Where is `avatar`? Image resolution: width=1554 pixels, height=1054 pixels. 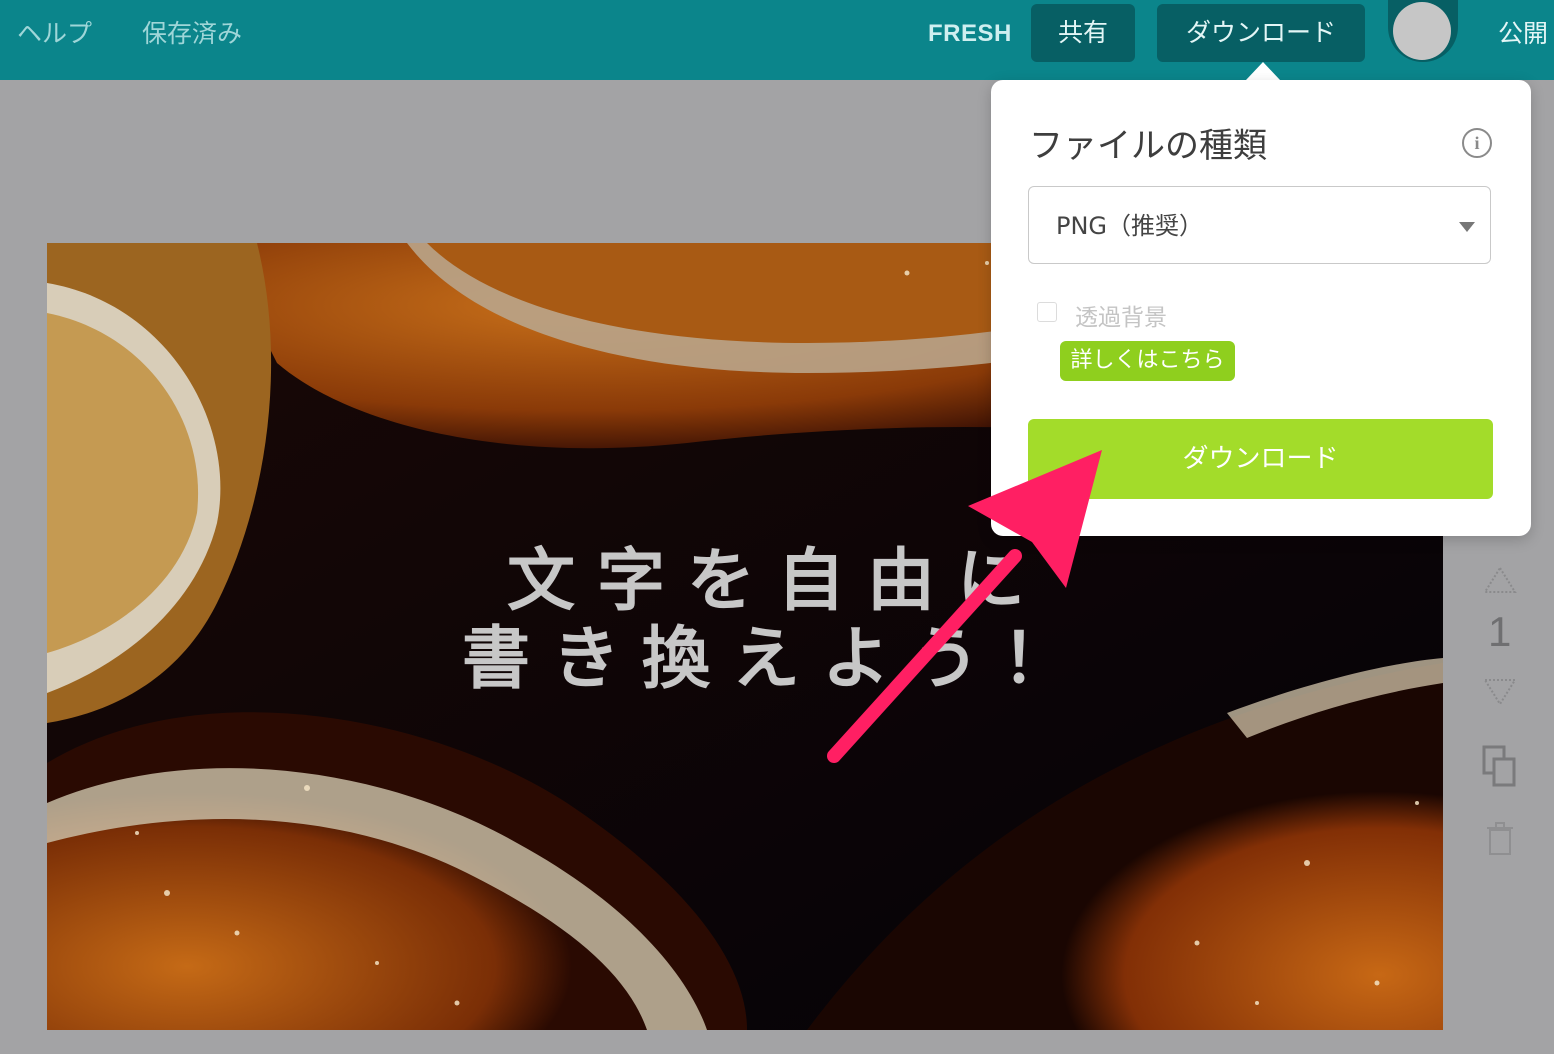 avatar is located at coordinates (1422, 31).